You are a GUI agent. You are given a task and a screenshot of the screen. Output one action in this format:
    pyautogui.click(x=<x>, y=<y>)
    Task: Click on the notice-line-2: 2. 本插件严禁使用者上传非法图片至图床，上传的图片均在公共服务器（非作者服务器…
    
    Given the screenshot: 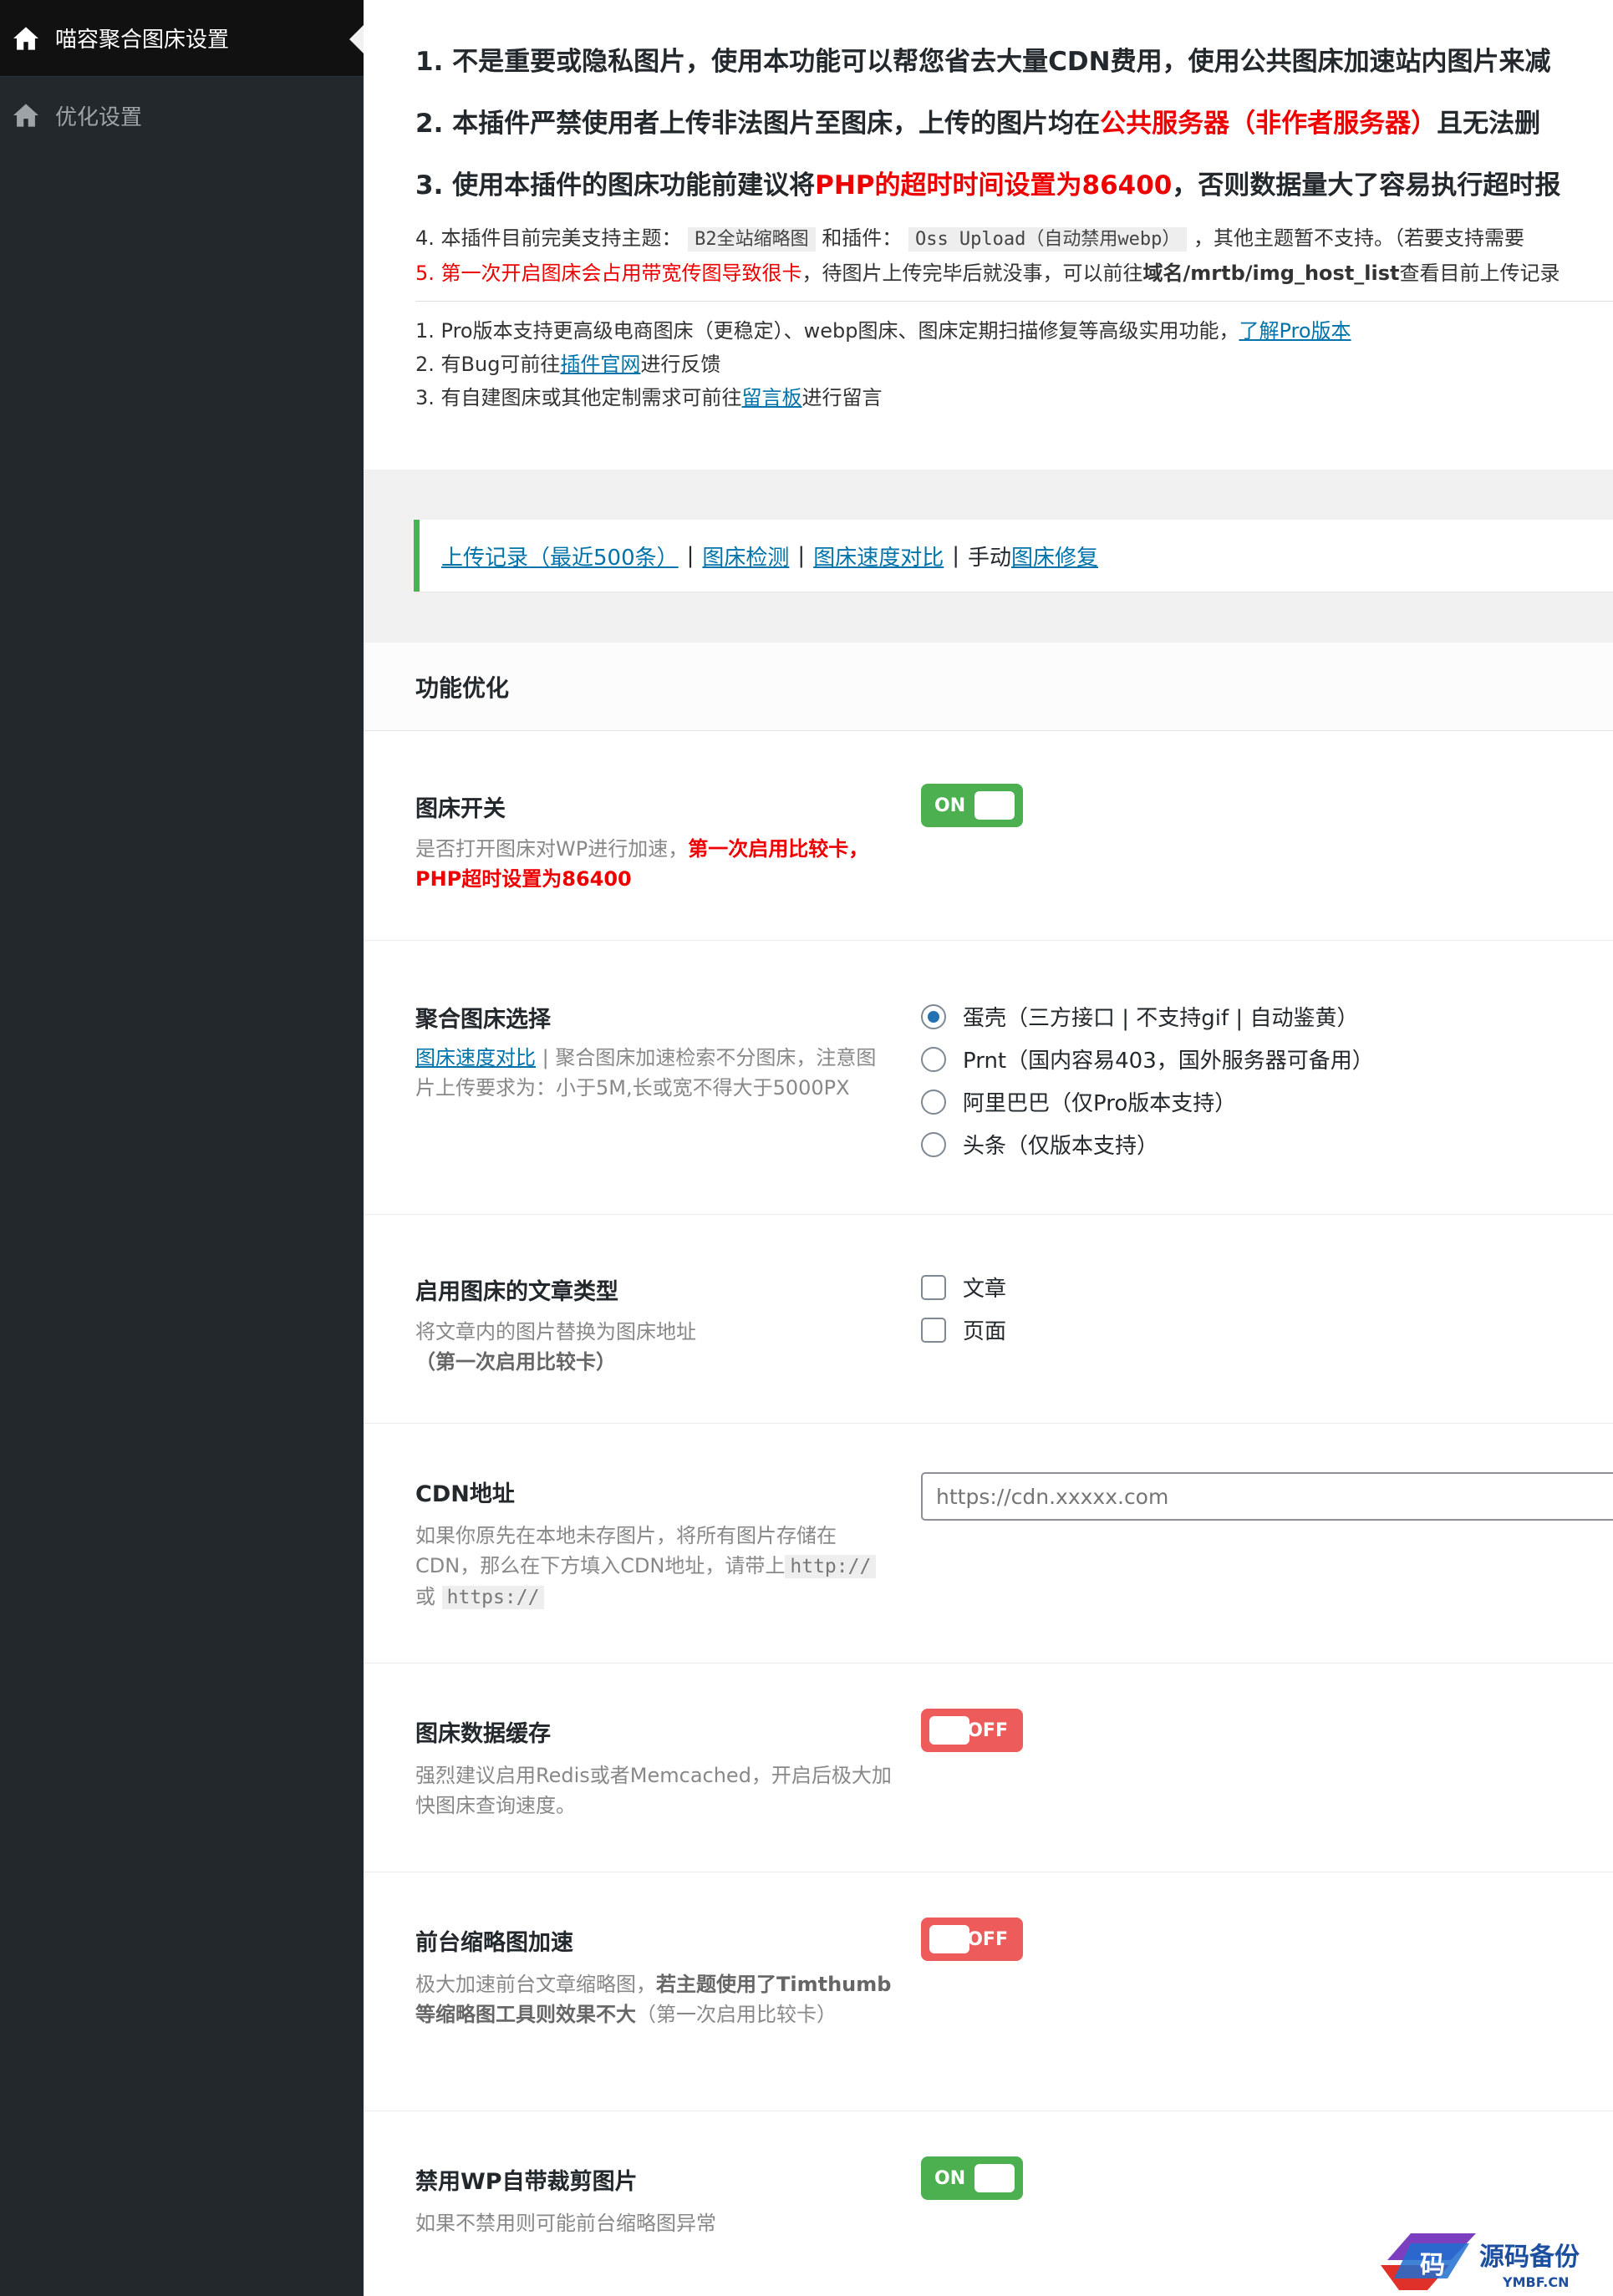 What is the action you would take?
    pyautogui.click(x=978, y=124)
    